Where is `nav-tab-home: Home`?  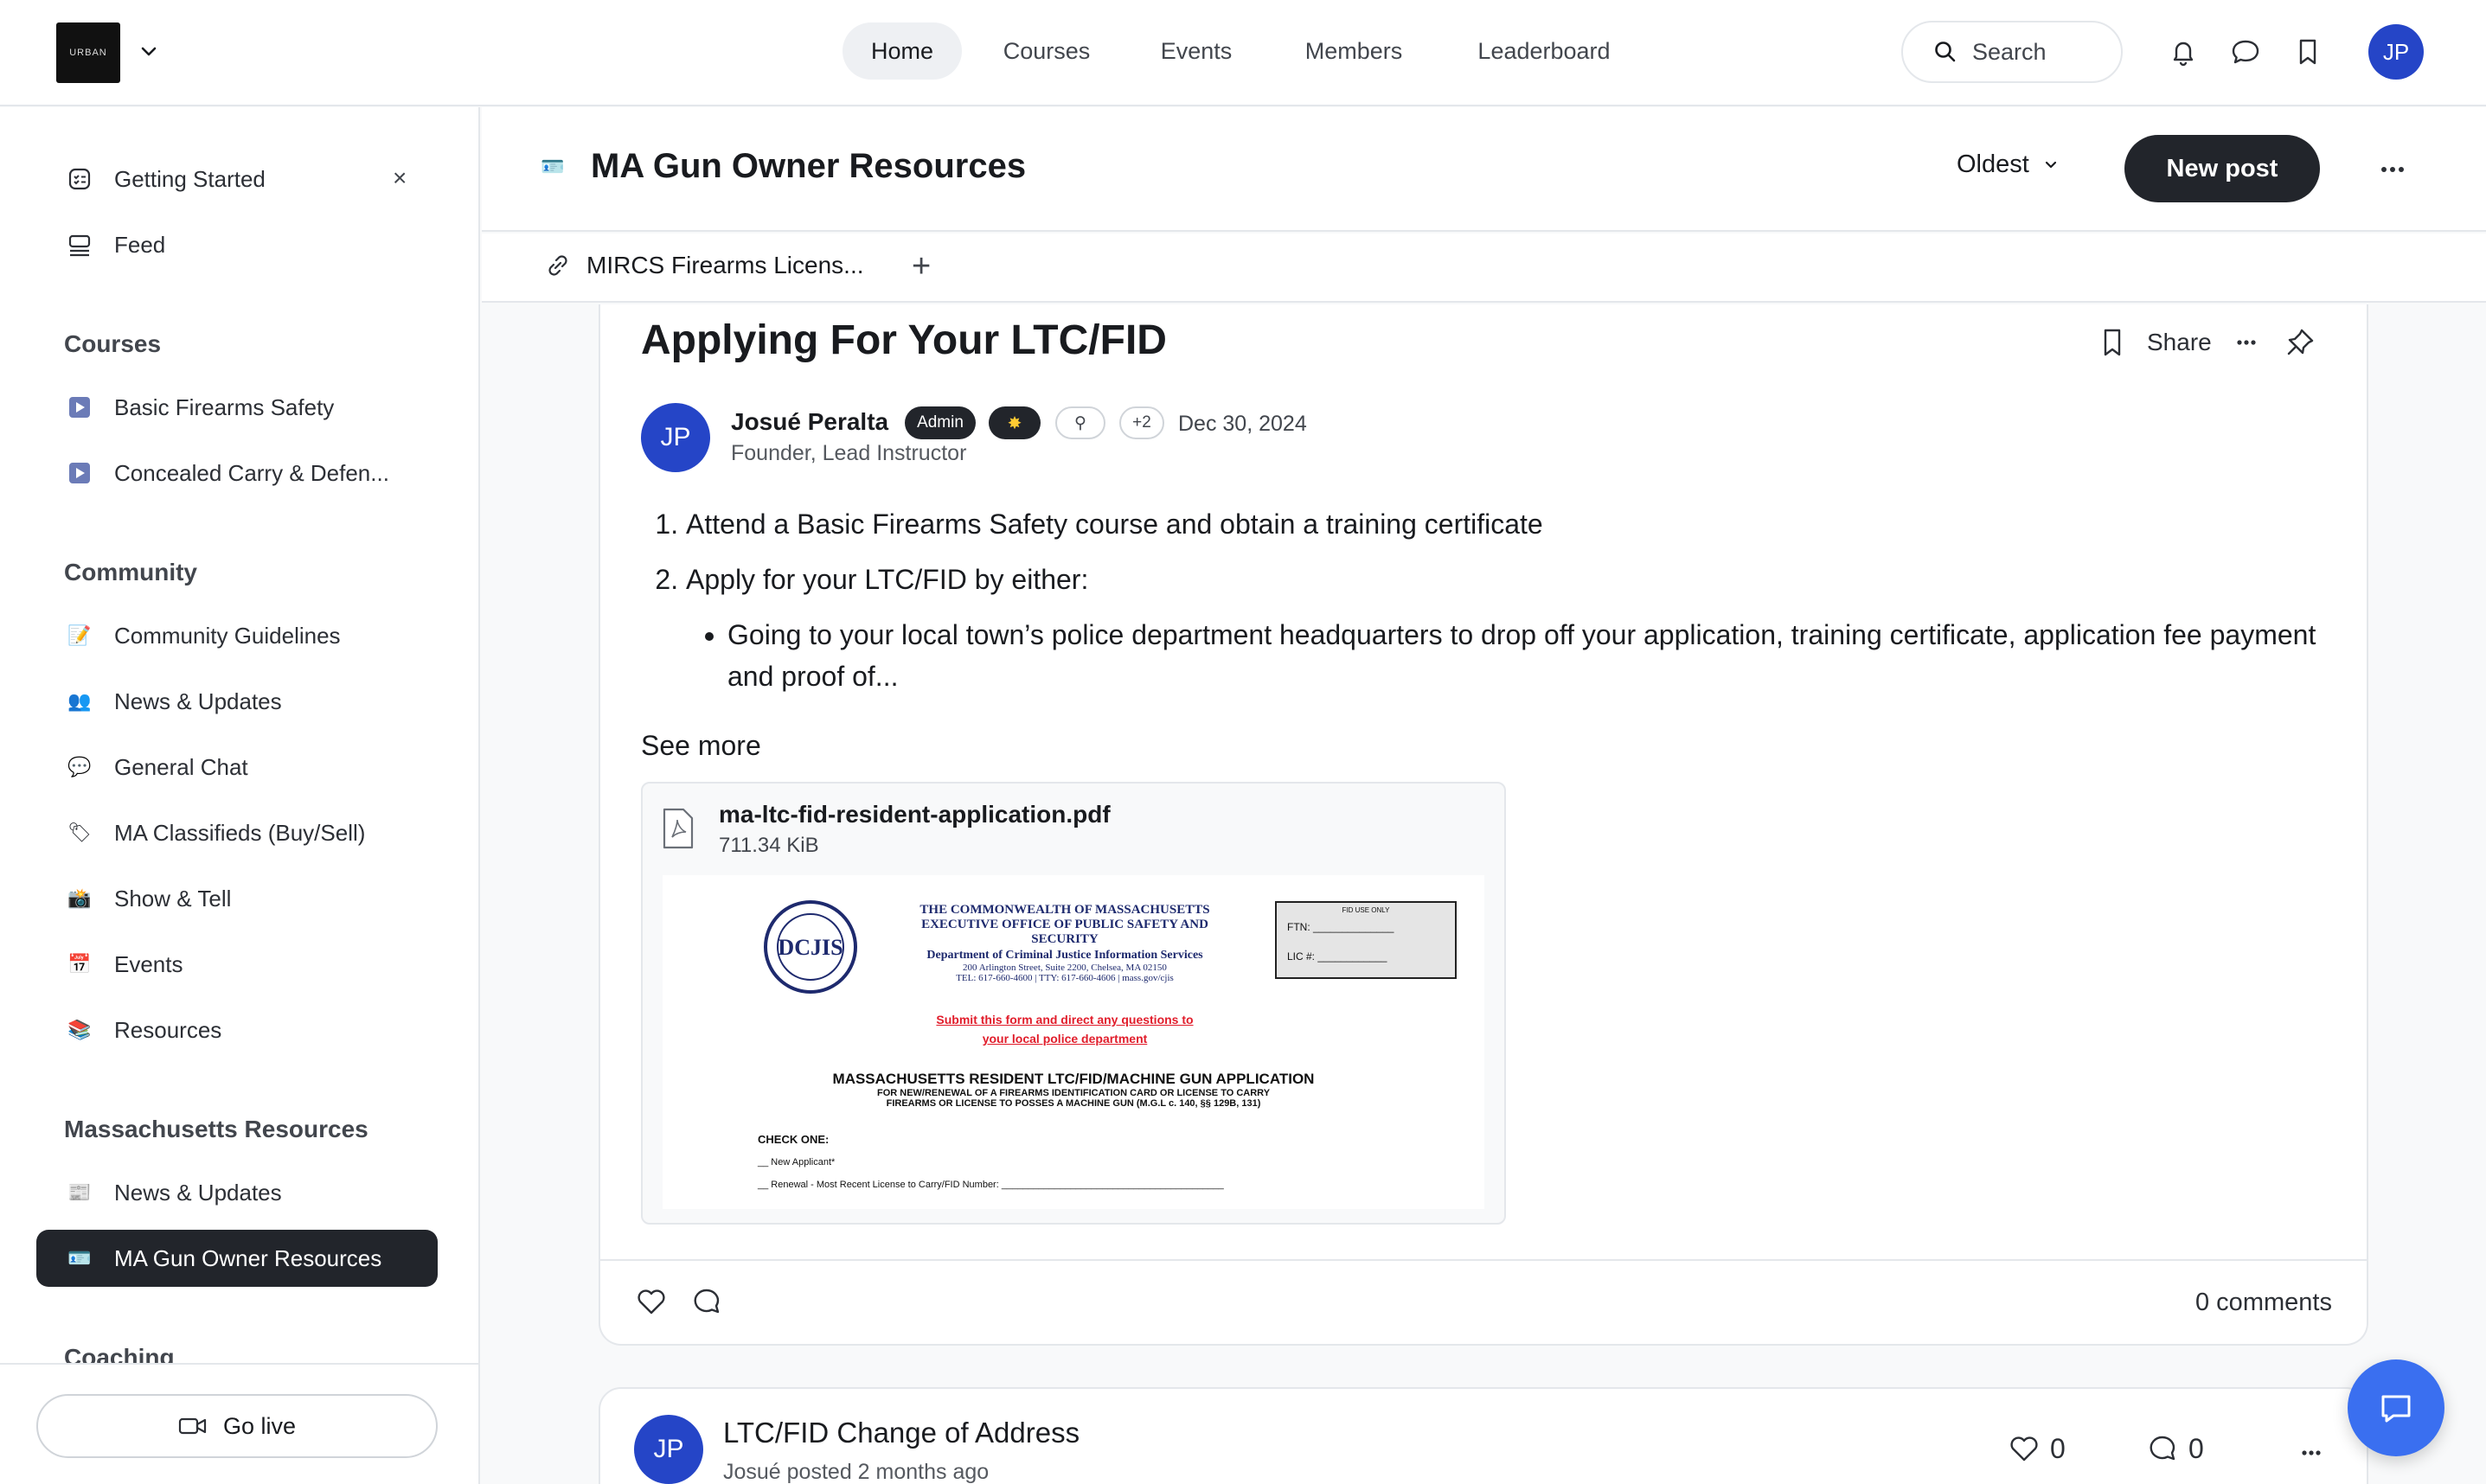 nav-tab-home: Home is located at coordinates (903, 51).